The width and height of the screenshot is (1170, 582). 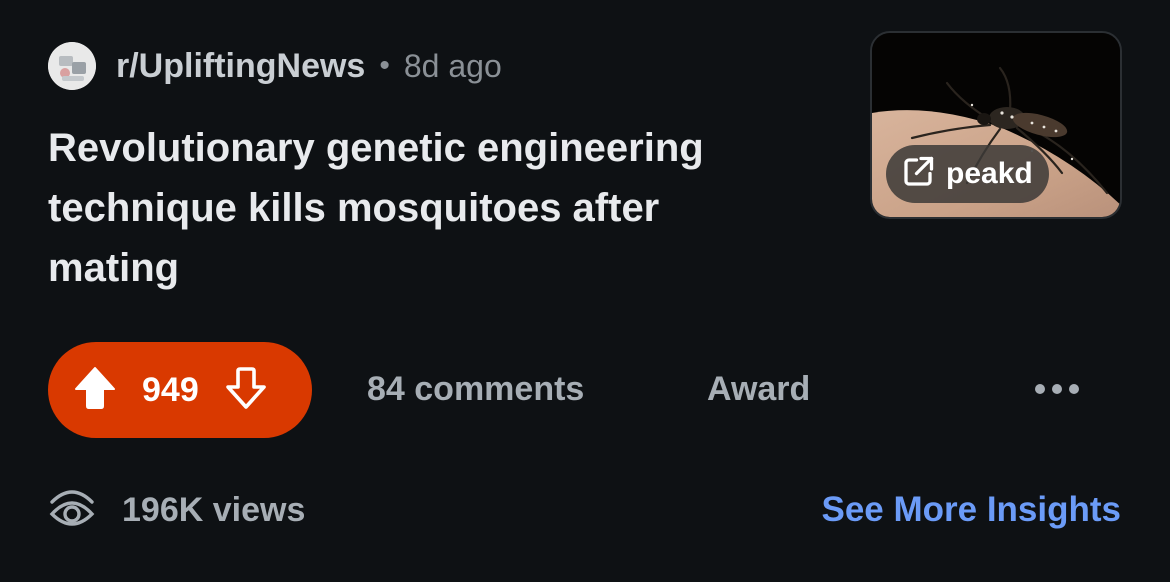 I want to click on post-age: 8d ago, so click(x=452, y=65).